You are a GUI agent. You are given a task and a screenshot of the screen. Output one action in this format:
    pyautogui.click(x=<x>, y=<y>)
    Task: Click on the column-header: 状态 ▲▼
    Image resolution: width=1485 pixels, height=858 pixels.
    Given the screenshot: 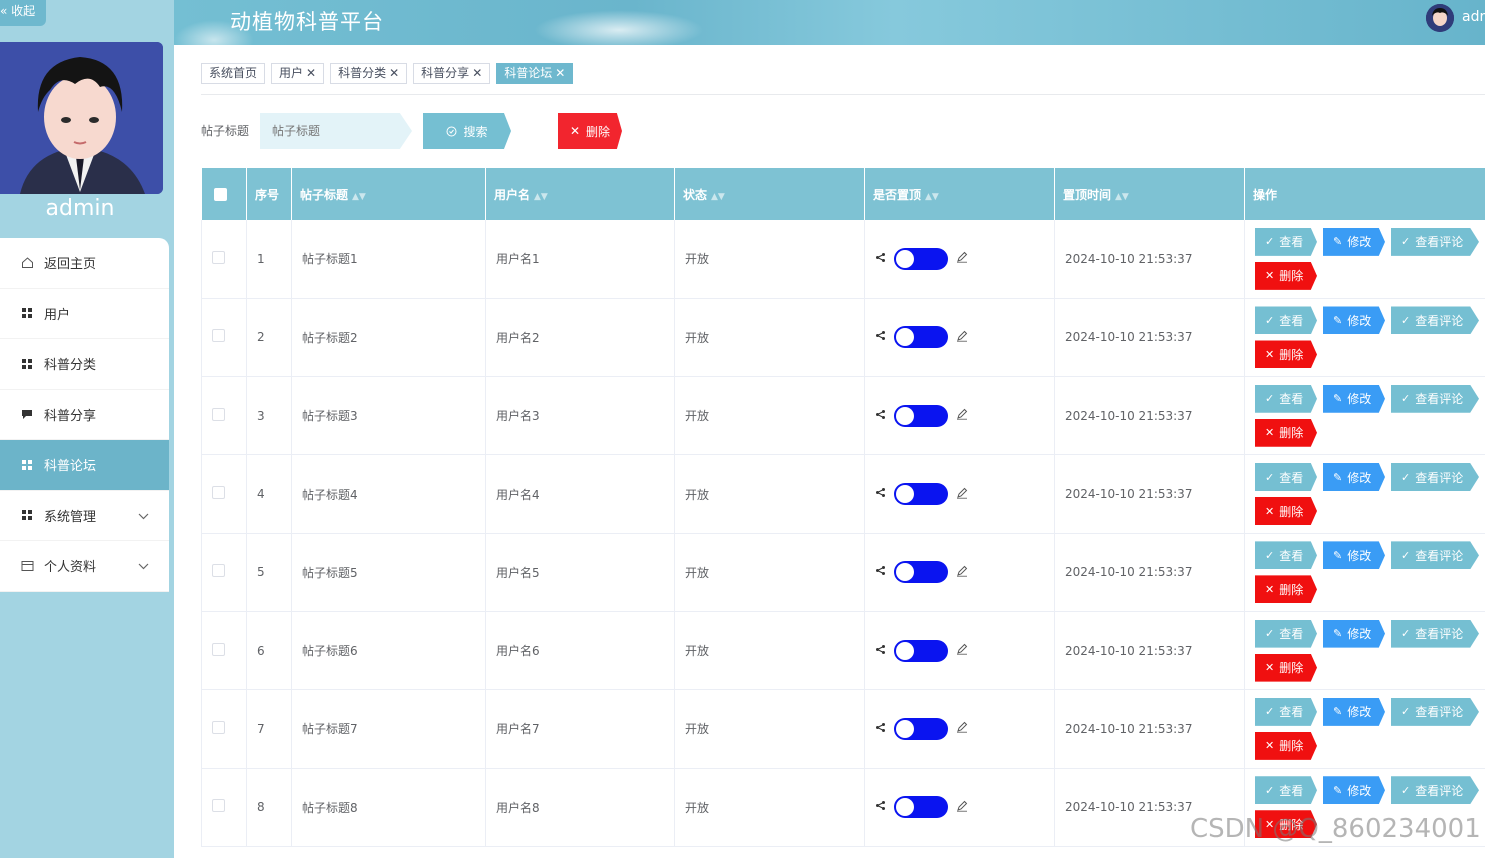 What is the action you would take?
    pyautogui.click(x=769, y=194)
    